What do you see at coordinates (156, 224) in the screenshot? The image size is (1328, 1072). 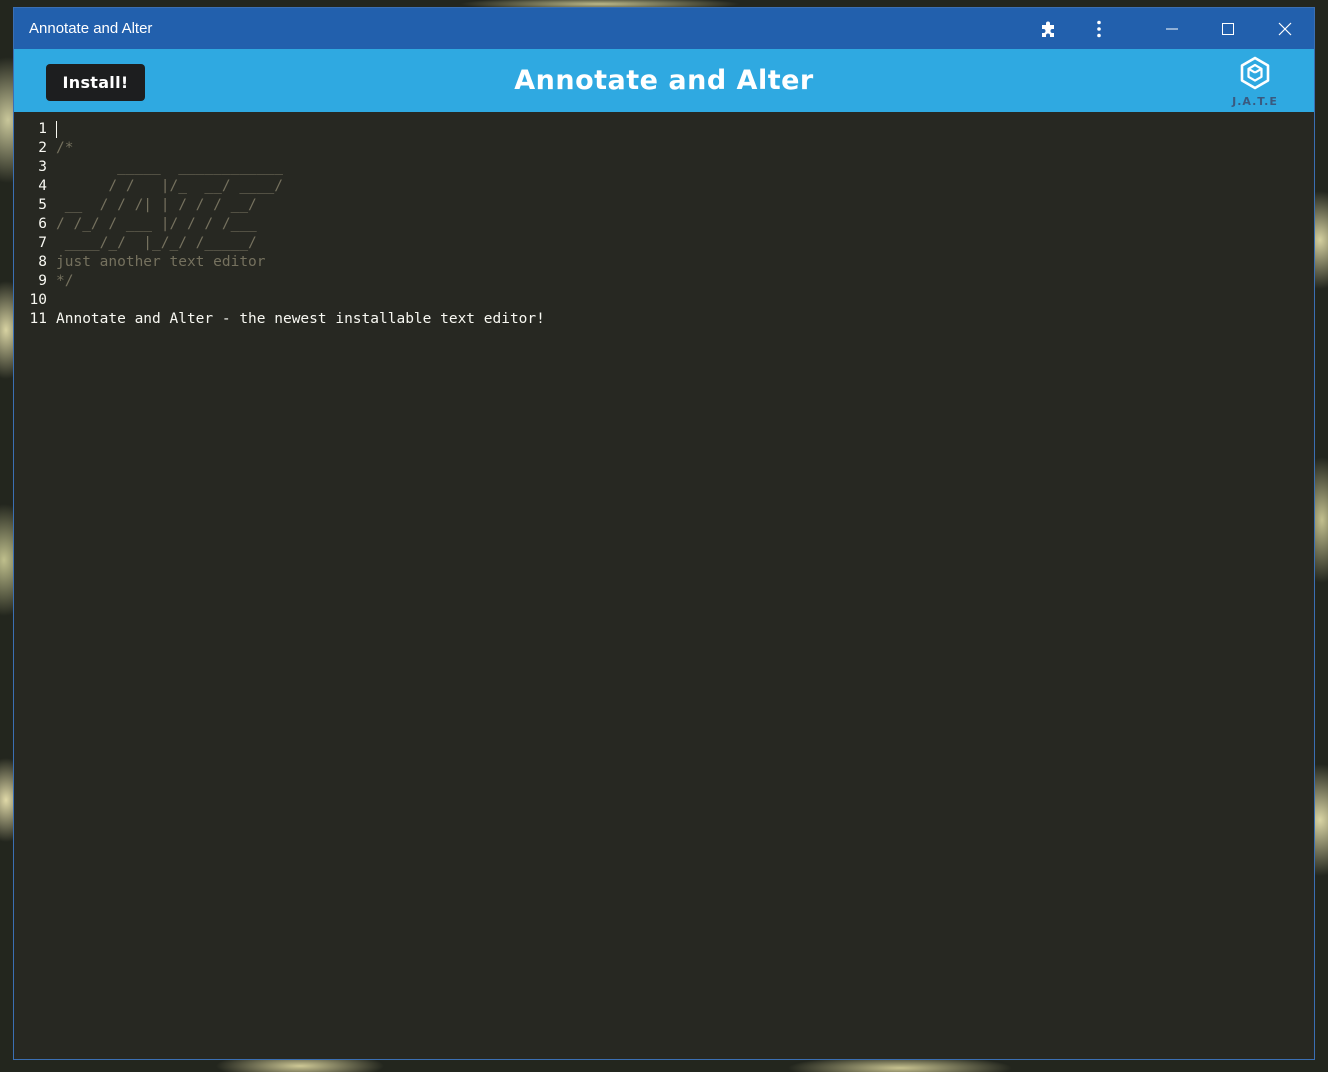 I see `line-text: / /_/ / ___ |/ / / /___` at bounding box center [156, 224].